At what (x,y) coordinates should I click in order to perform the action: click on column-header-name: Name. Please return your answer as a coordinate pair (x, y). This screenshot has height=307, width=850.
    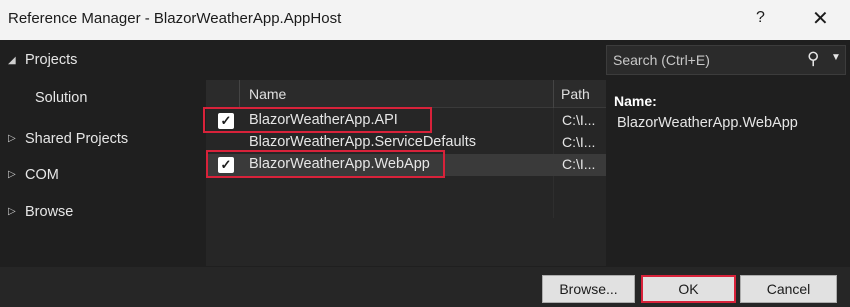
    Looking at the image, I should click on (267, 94).